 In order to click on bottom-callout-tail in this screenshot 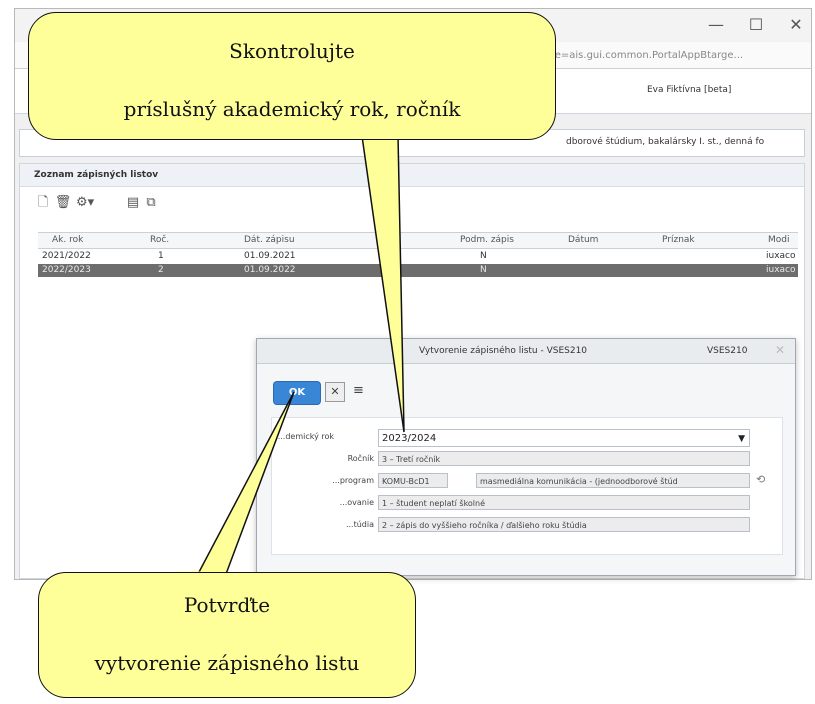, I will do `click(234, 483)`.